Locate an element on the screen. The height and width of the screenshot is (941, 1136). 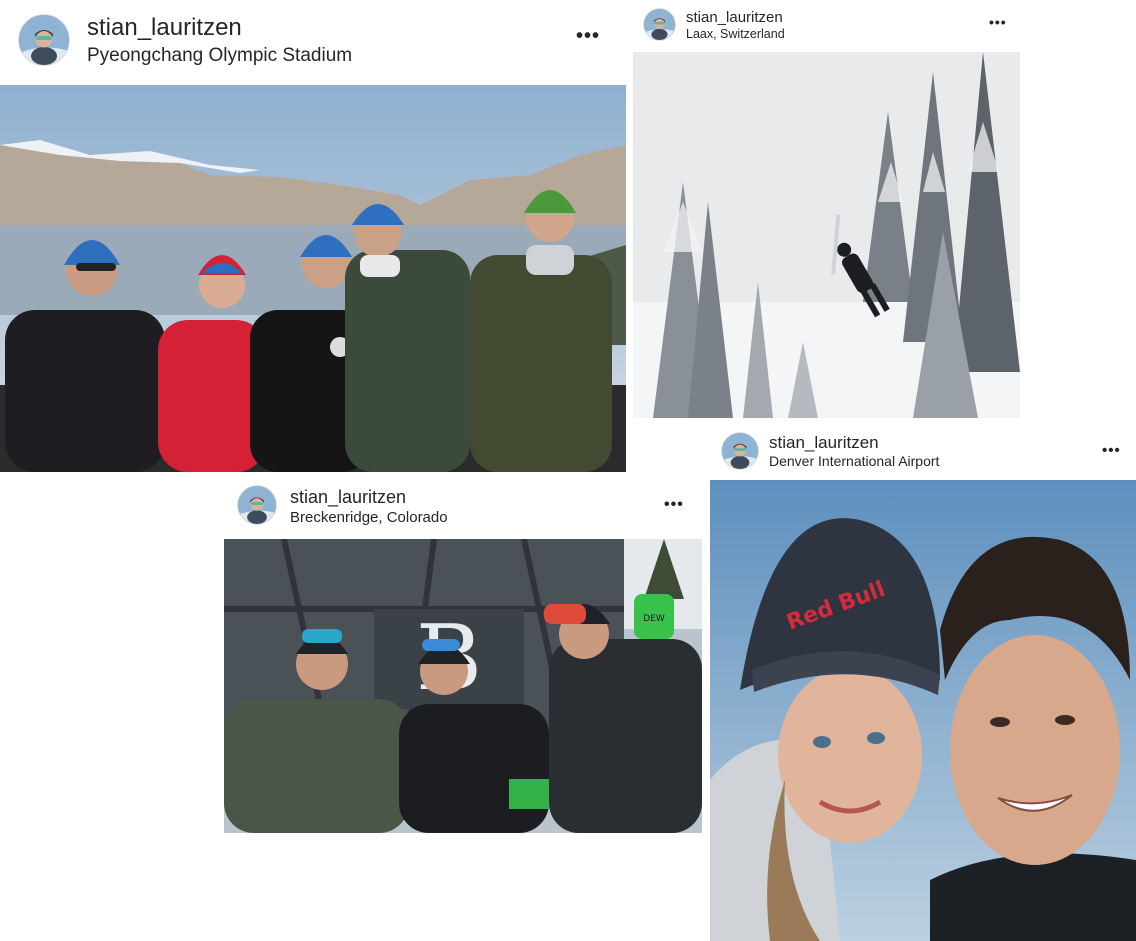
glove-brand-label: DEW is located at coordinates (654, 619).